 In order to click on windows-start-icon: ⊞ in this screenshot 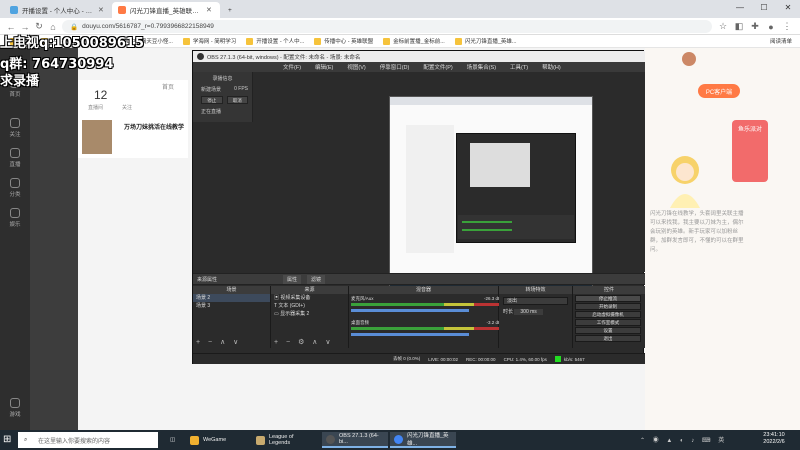, I will do `click(8, 439)`.